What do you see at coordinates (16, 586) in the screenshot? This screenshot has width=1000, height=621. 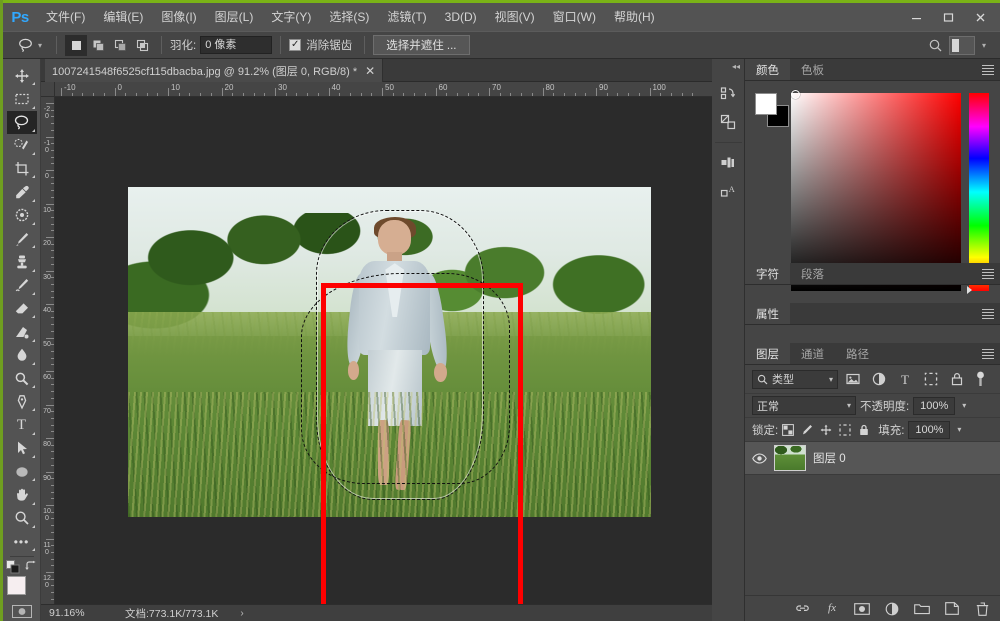 I see `foreground-color-swatch` at bounding box center [16, 586].